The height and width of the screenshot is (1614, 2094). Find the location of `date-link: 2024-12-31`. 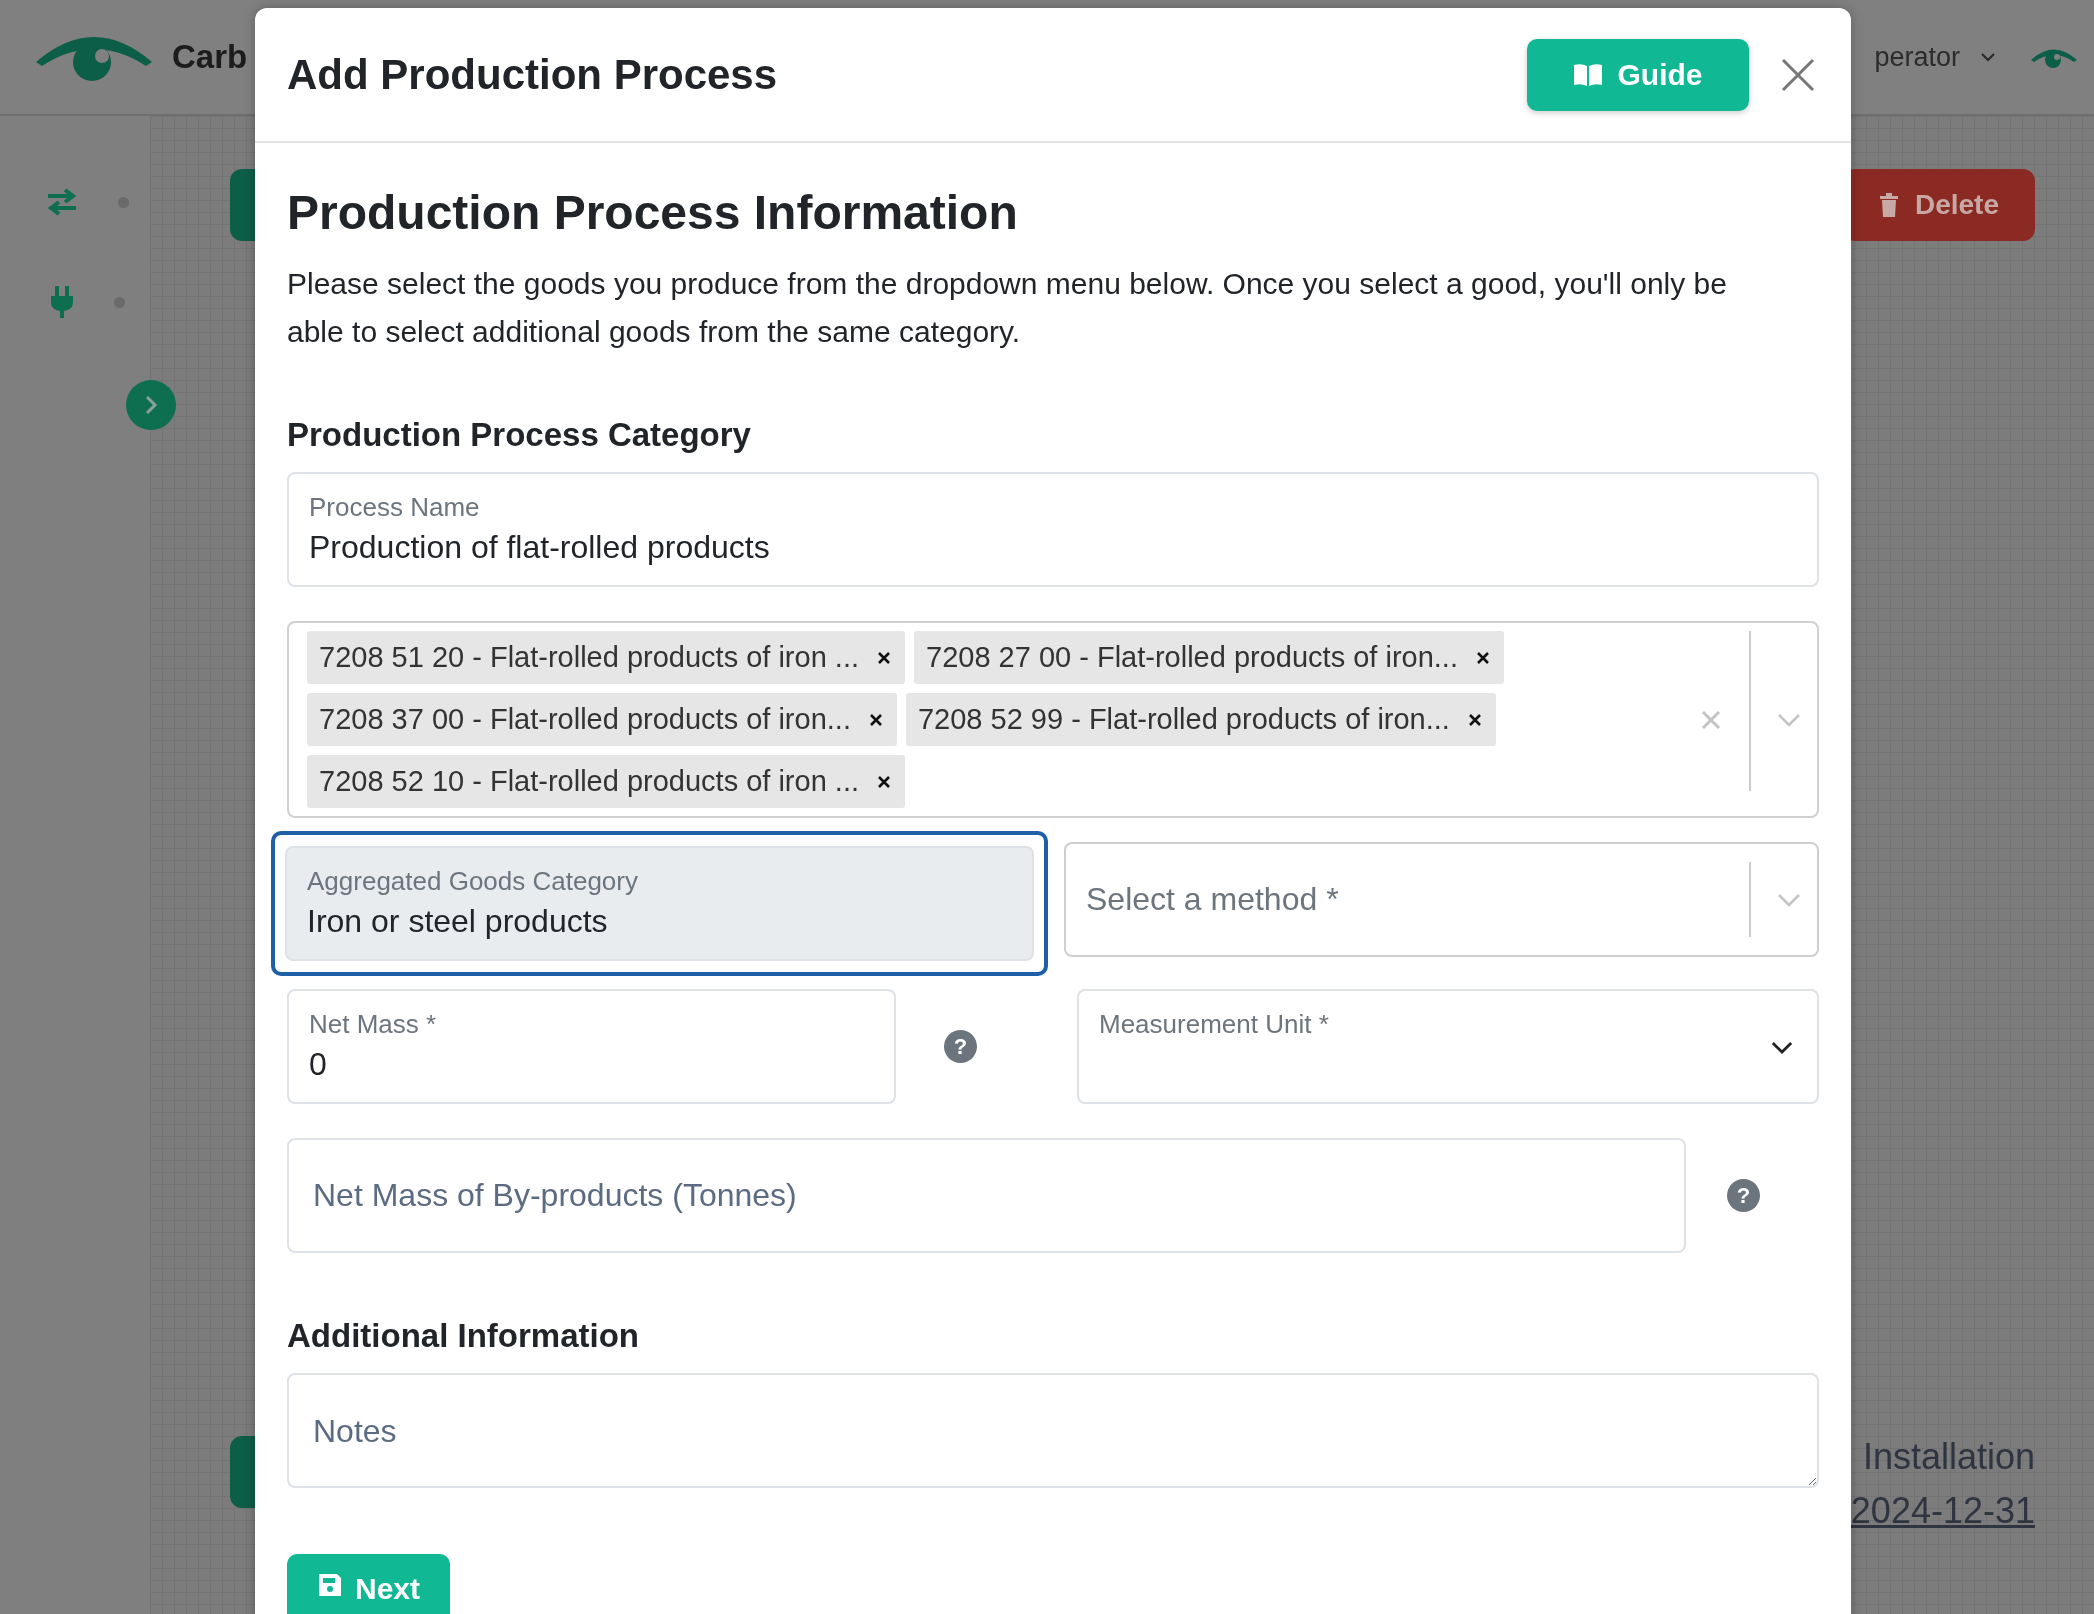

date-link: 2024-12-31 is located at coordinates (1942, 1511).